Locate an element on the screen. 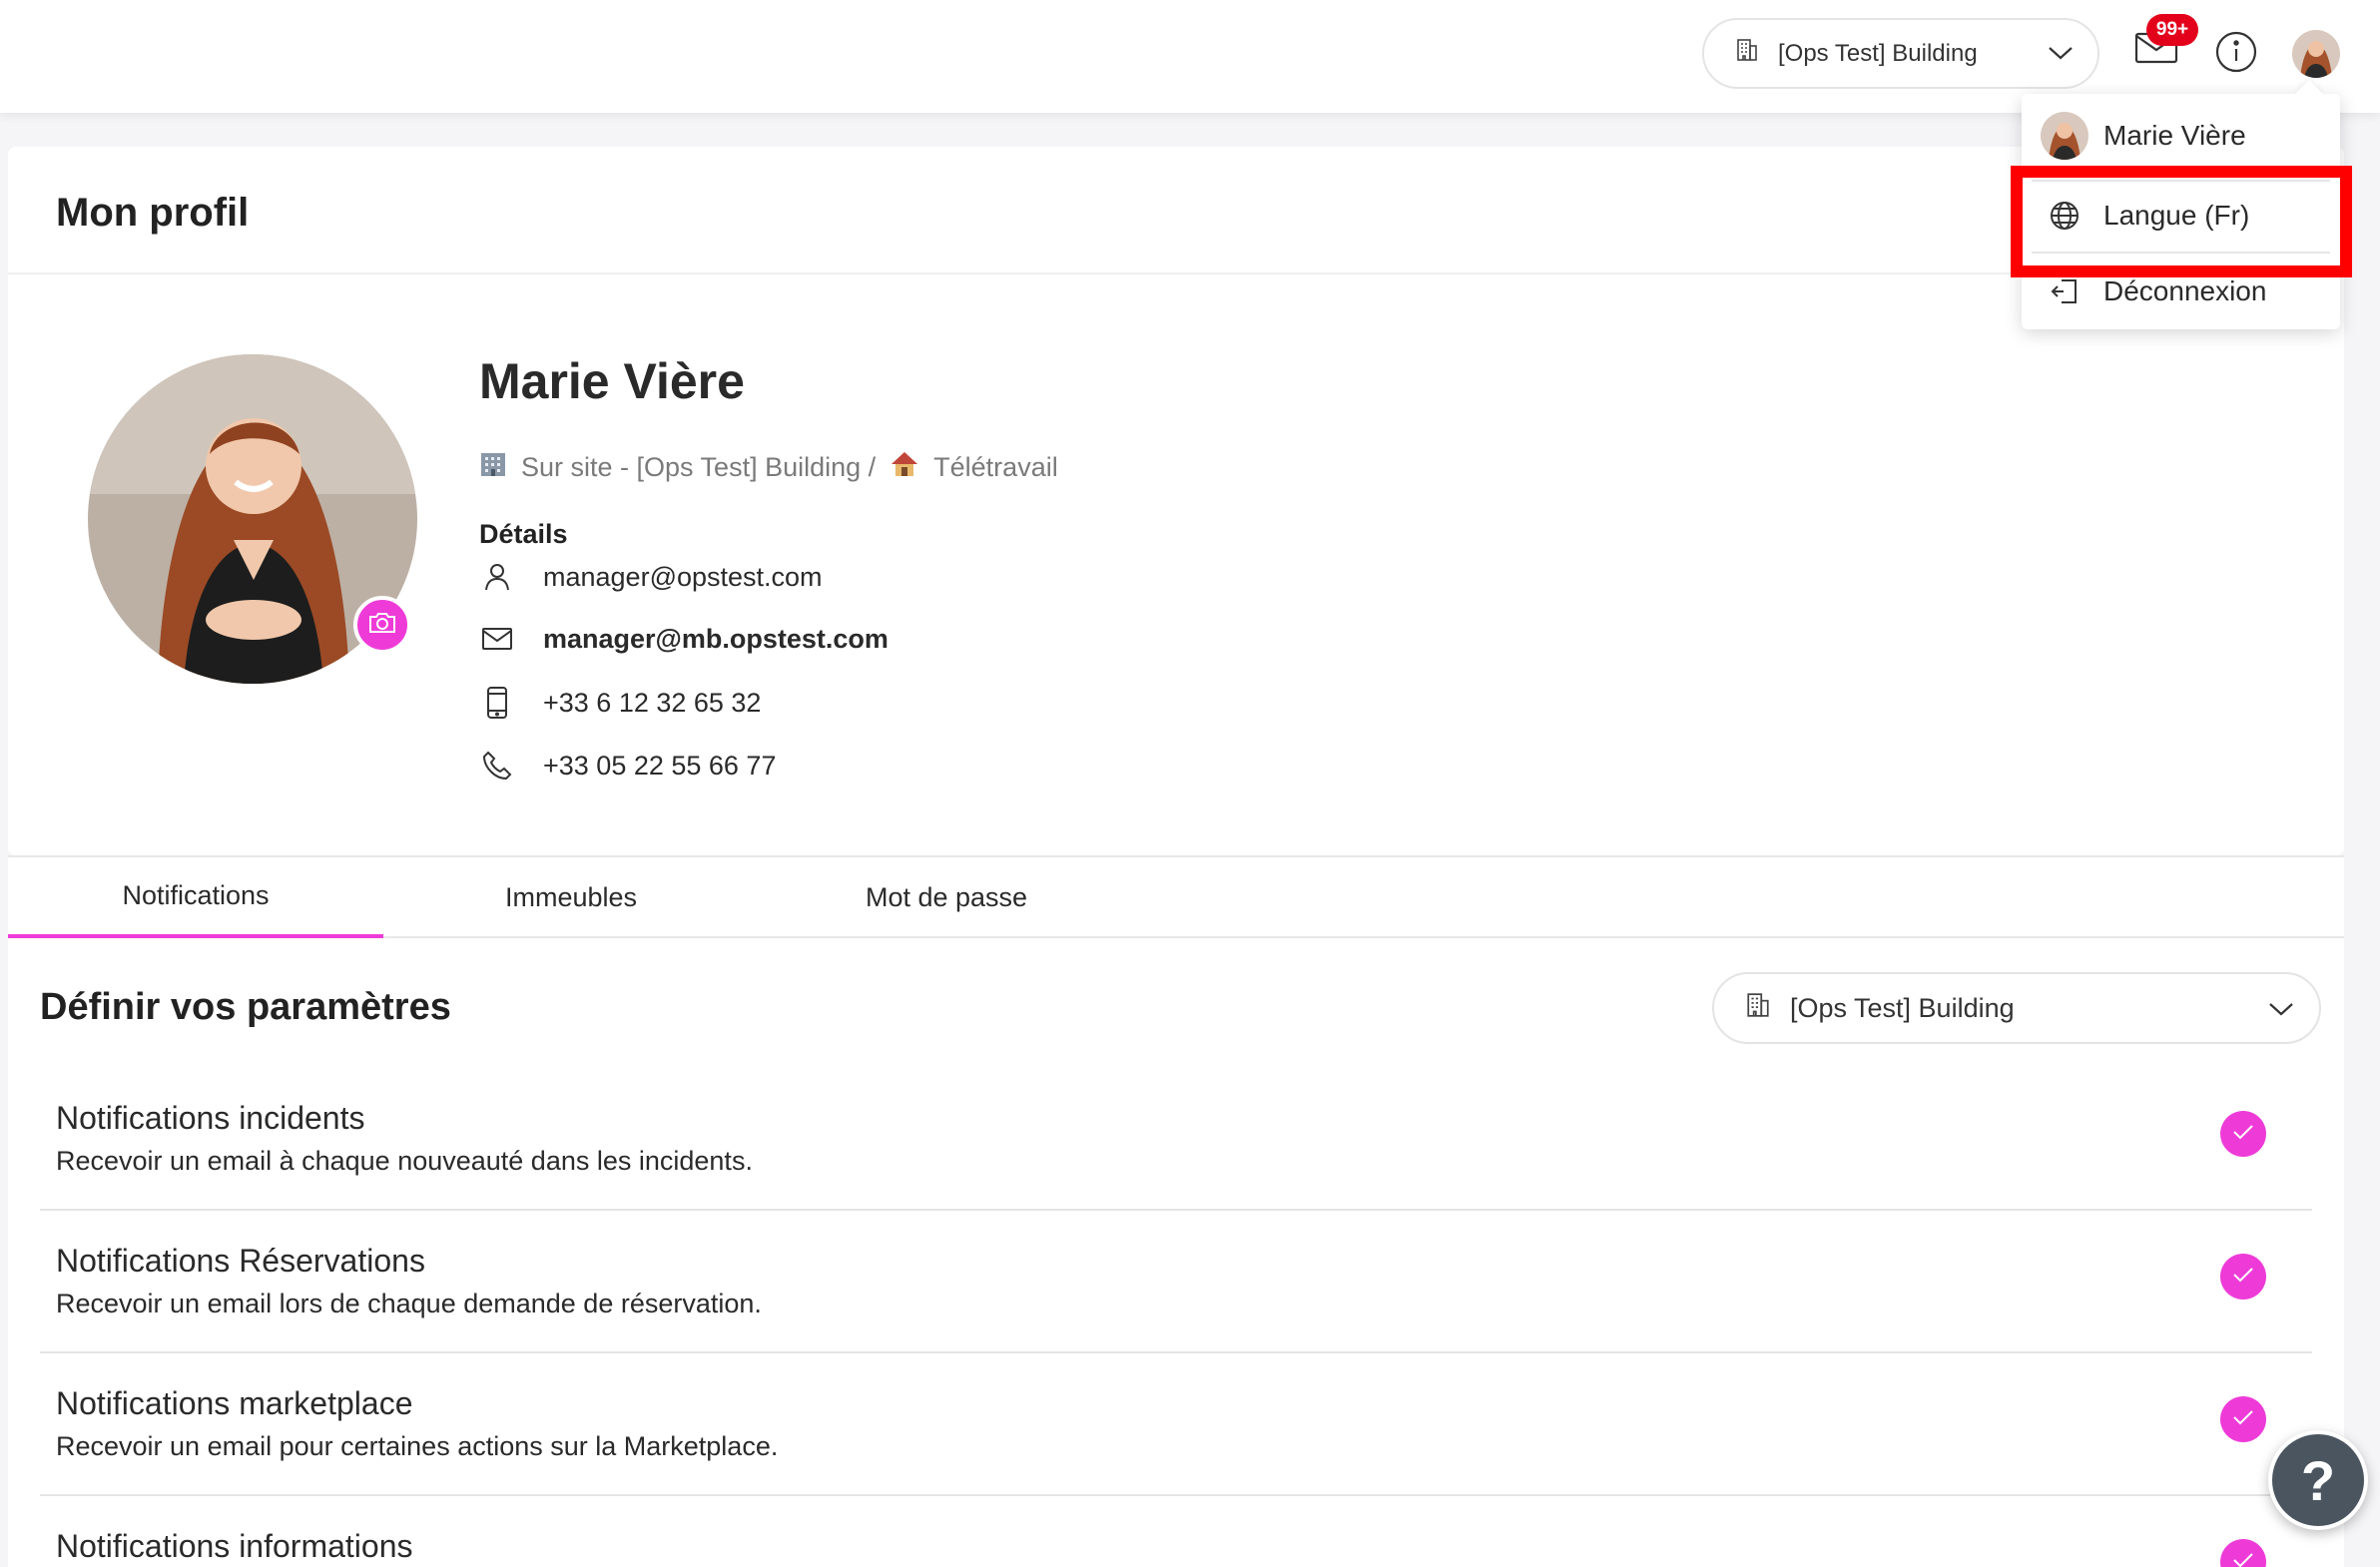  details-title: Détails is located at coordinates (523, 534).